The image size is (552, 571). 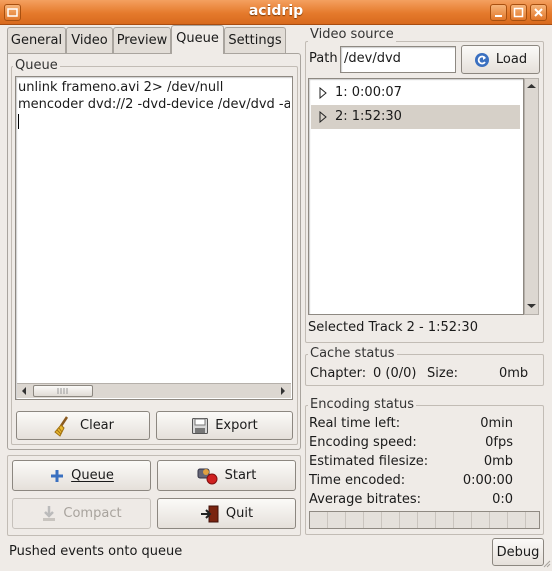 I want to click on clear-label: Clear, so click(x=97, y=425).